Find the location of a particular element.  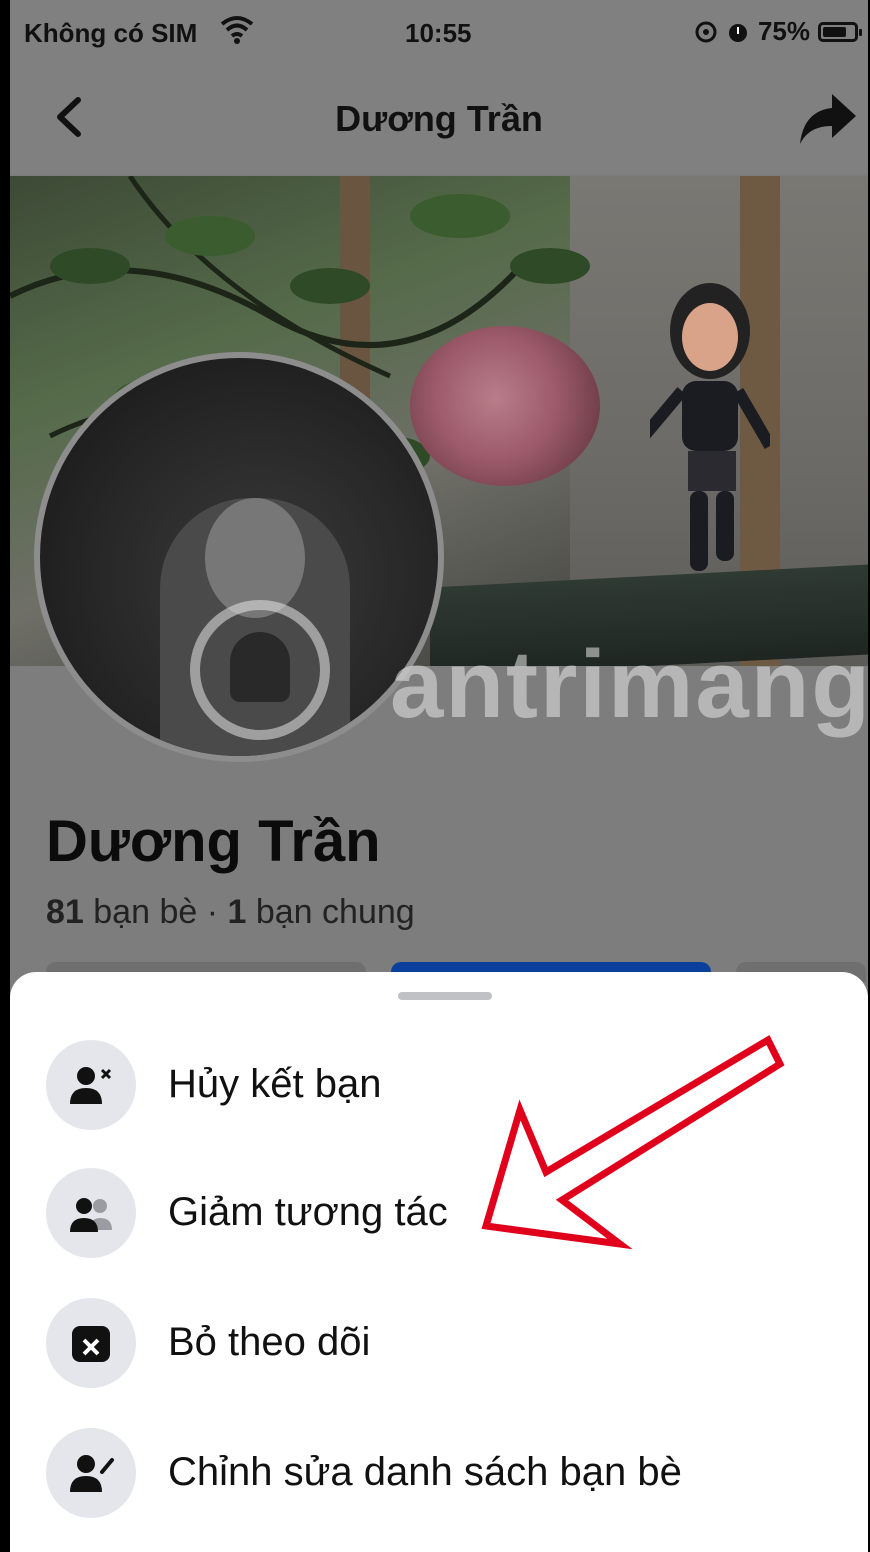

reduce-interaction-icon is located at coordinates (91, 1215).